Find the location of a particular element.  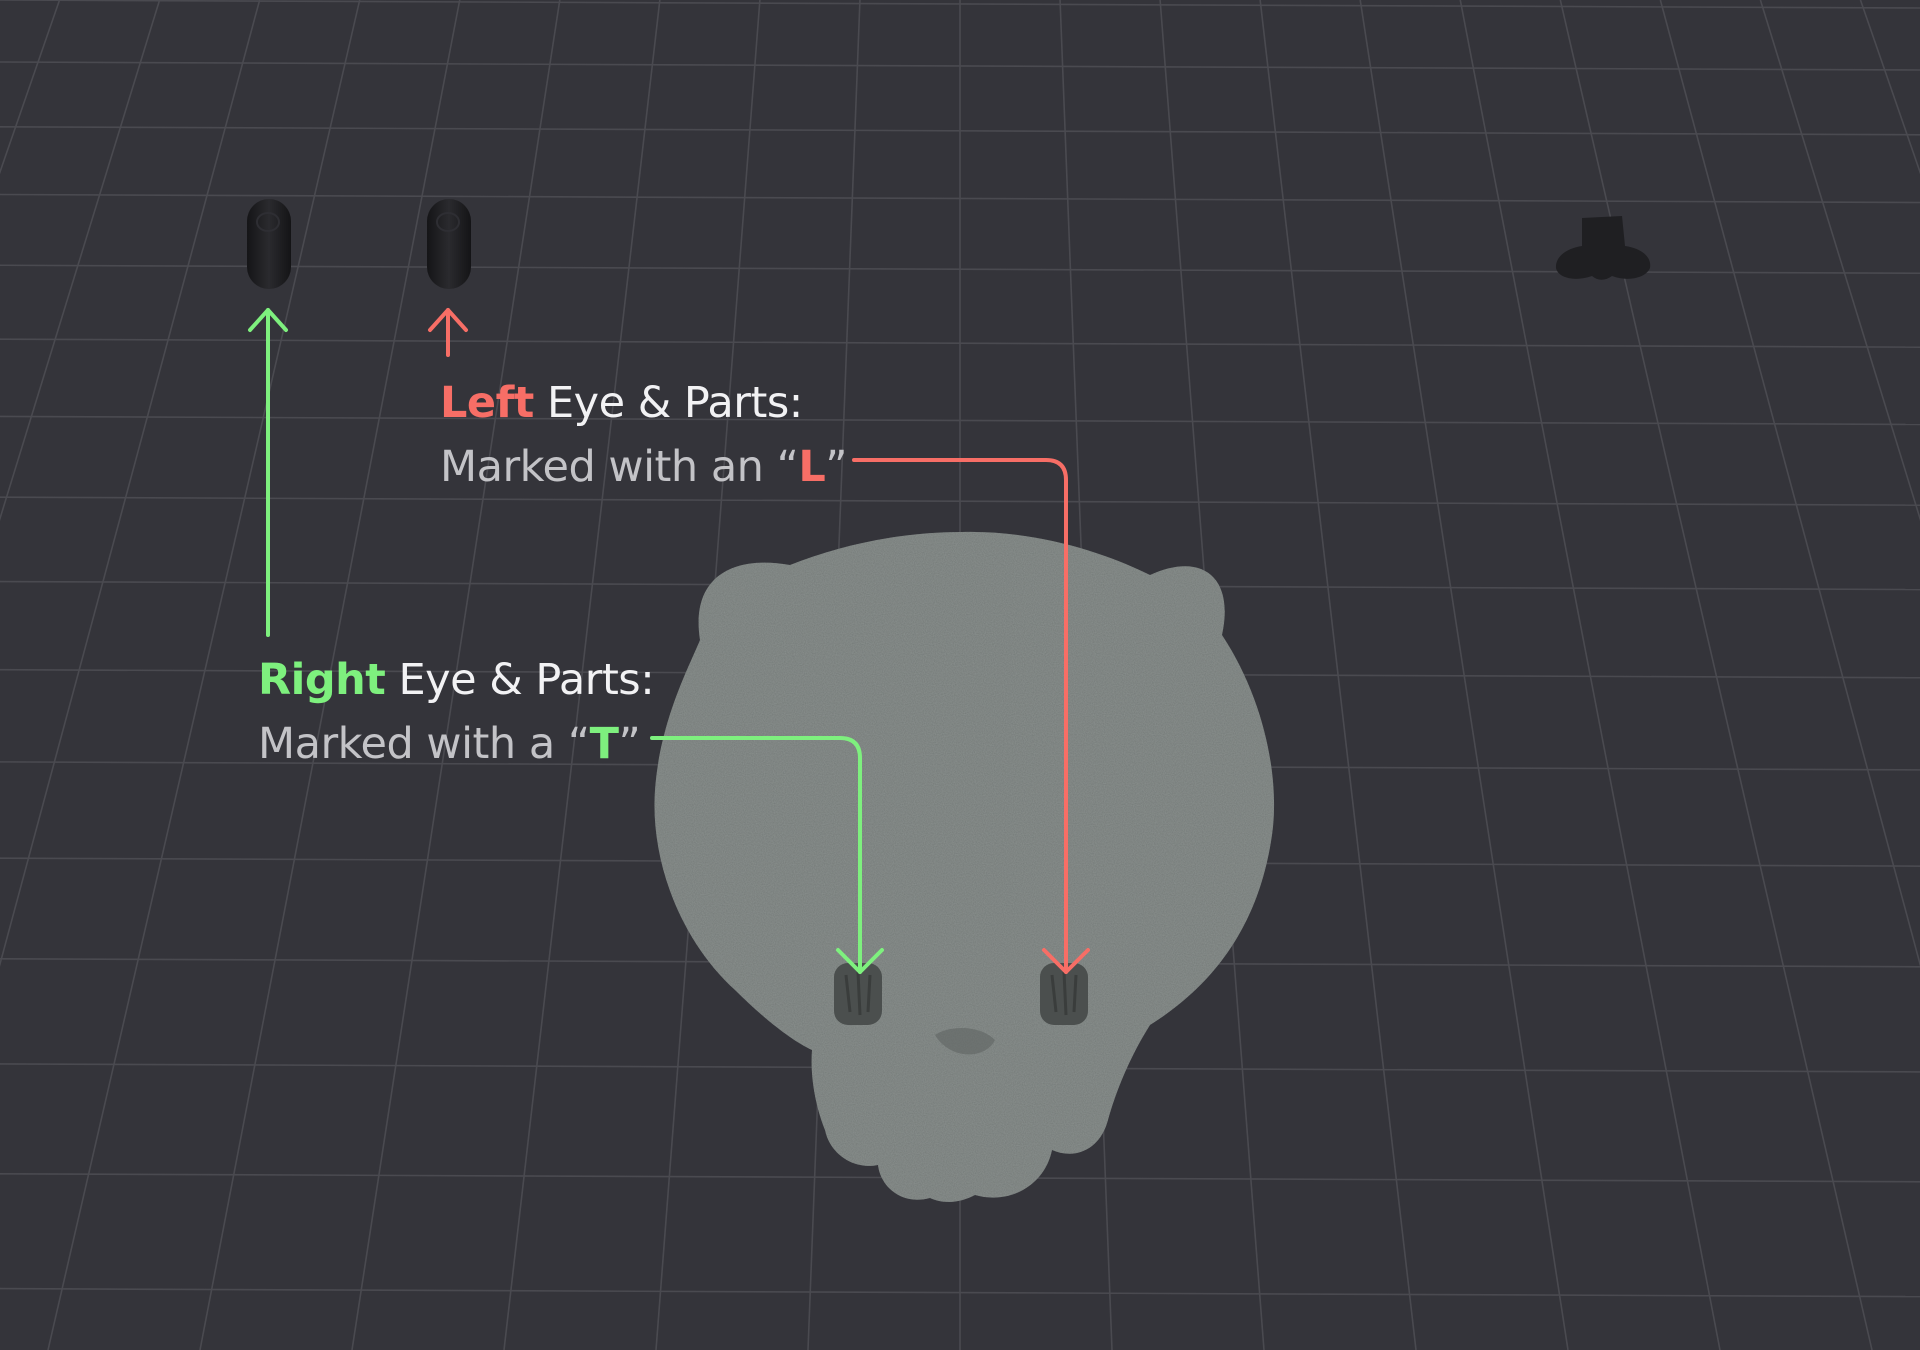

right-title-rest: Eye & Parts: is located at coordinates (520, 680).